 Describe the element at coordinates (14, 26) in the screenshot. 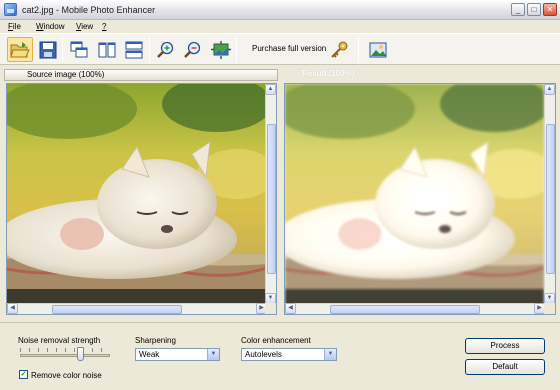

I see `menu-file: File` at that location.